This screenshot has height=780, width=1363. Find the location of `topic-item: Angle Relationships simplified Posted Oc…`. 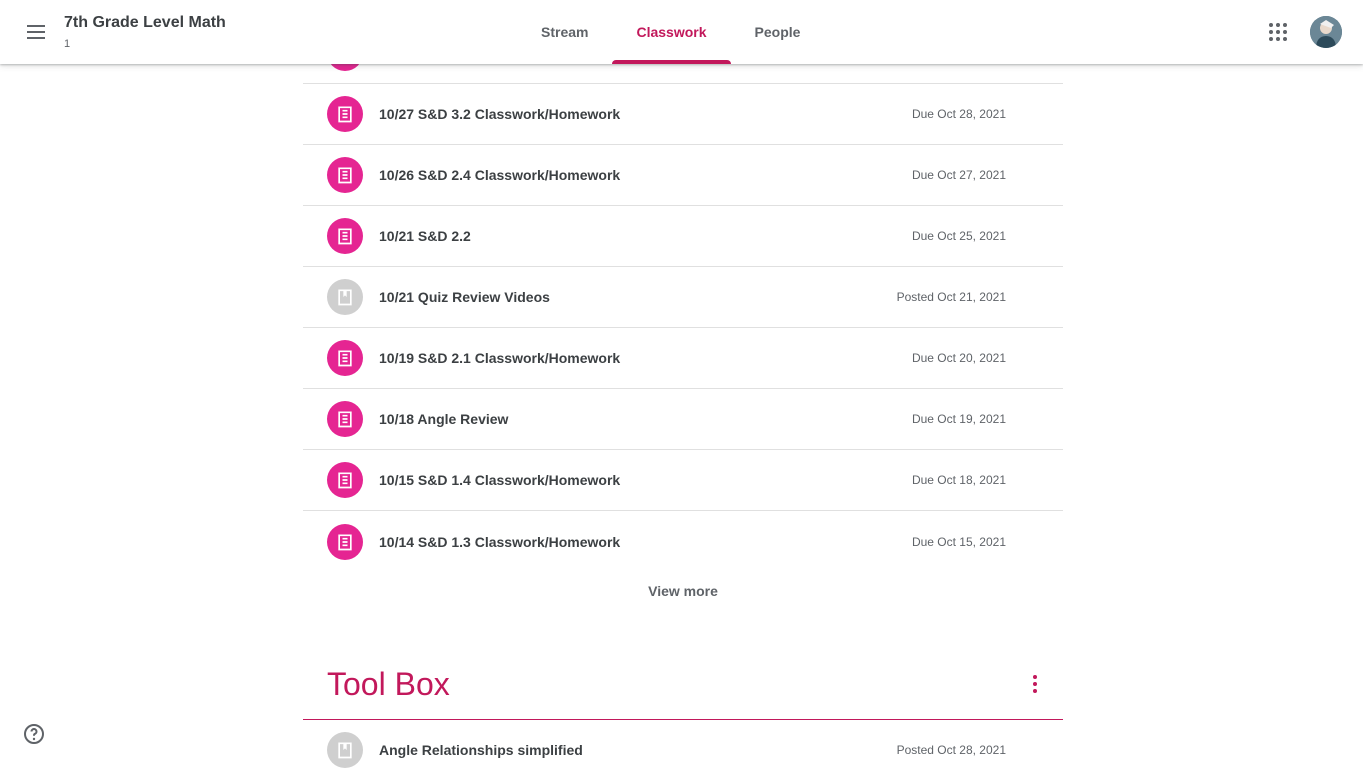

topic-item: Angle Relationships simplified Posted Oc… is located at coordinates (683, 749).